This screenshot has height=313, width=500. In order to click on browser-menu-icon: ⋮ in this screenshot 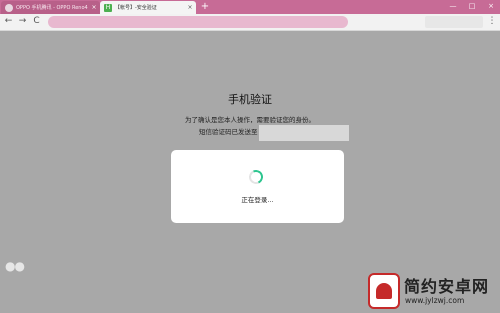, I will do `click(492, 21)`.